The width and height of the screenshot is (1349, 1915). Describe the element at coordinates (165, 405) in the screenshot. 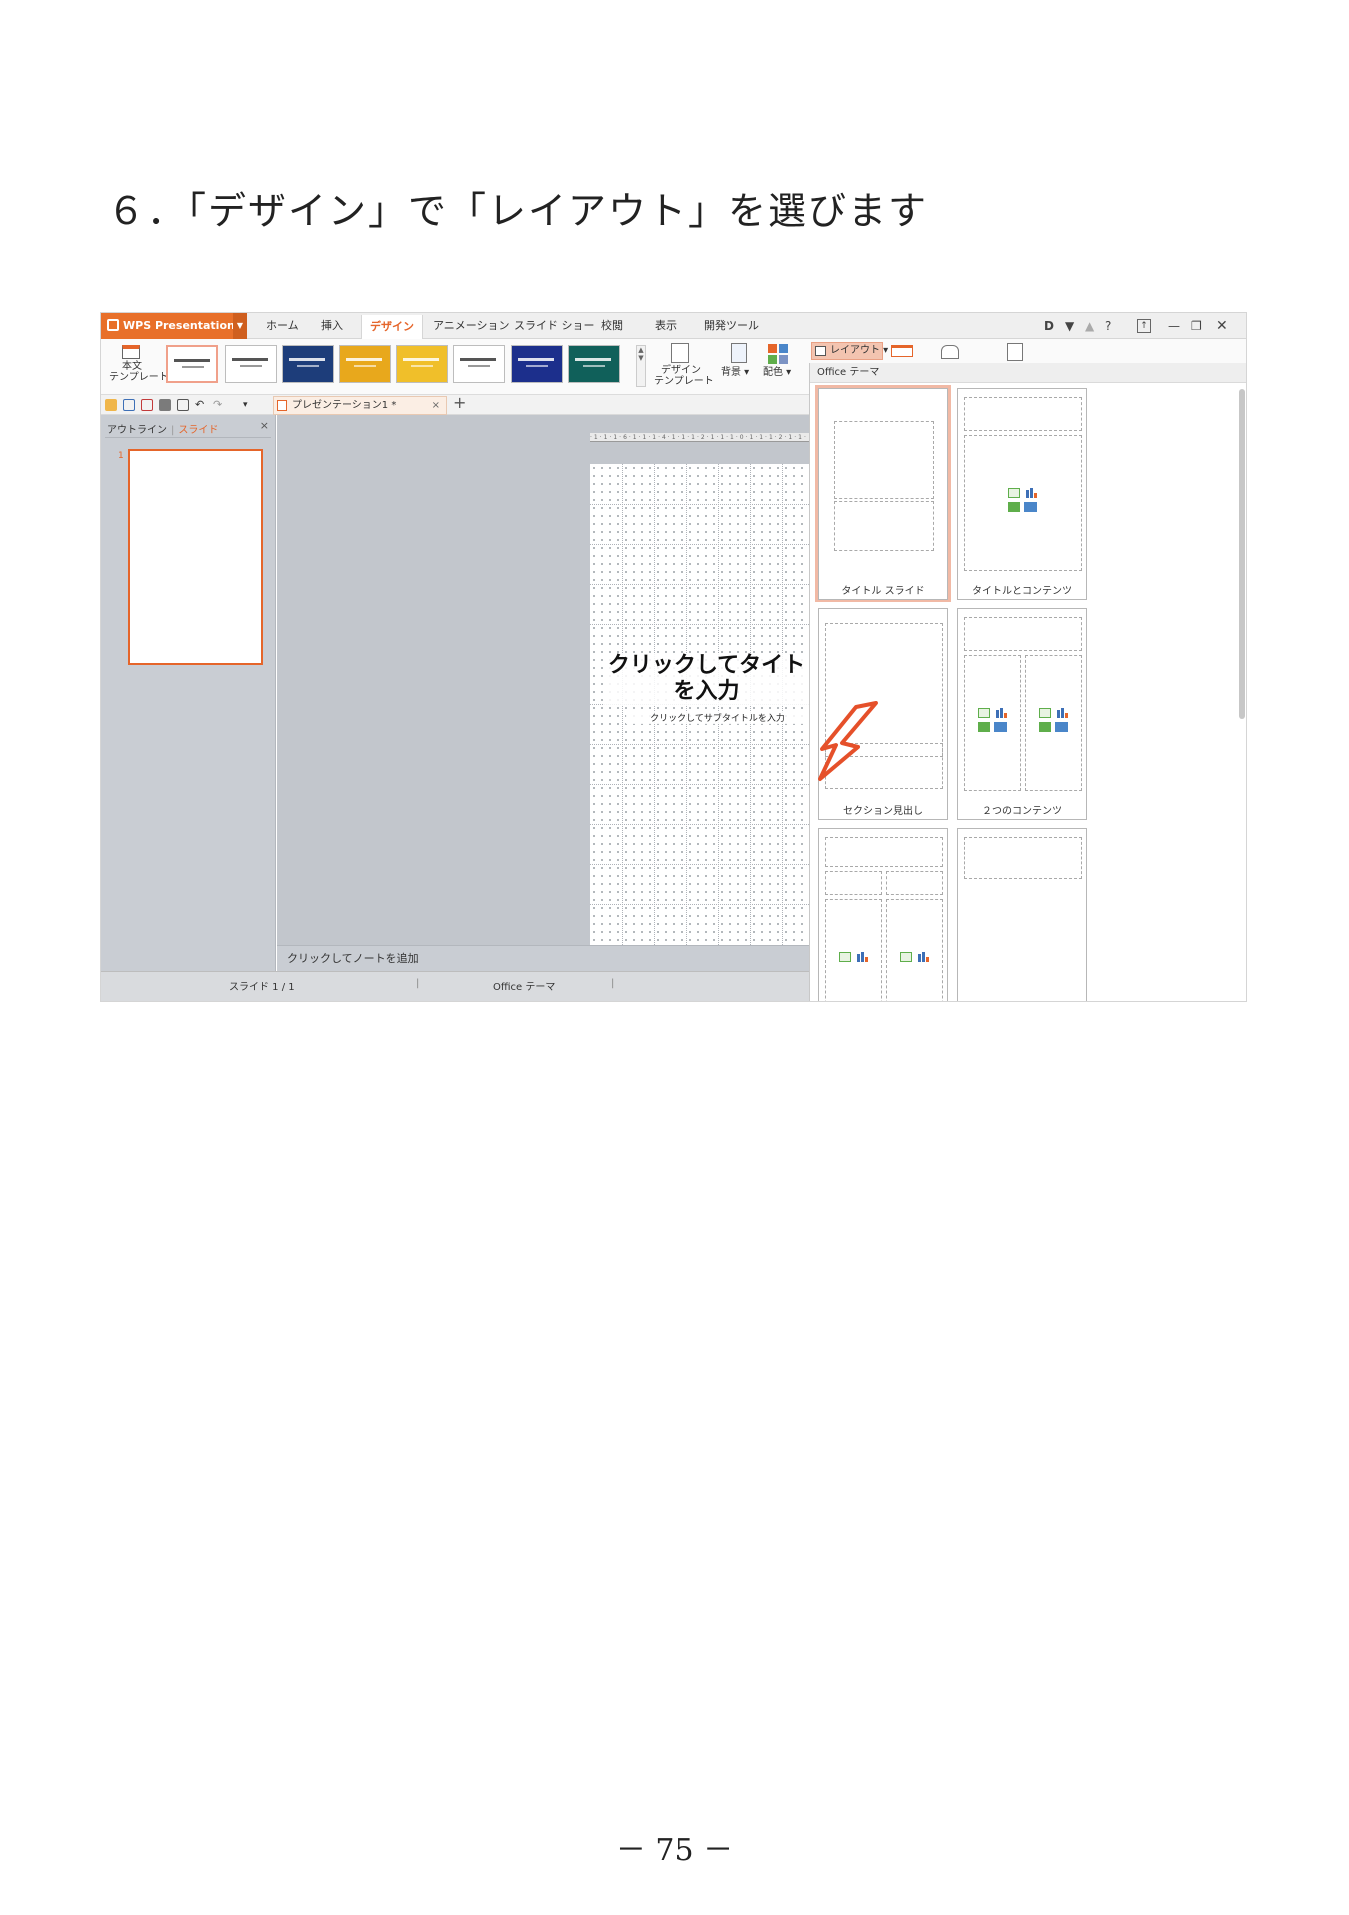

I see `print-icon` at that location.